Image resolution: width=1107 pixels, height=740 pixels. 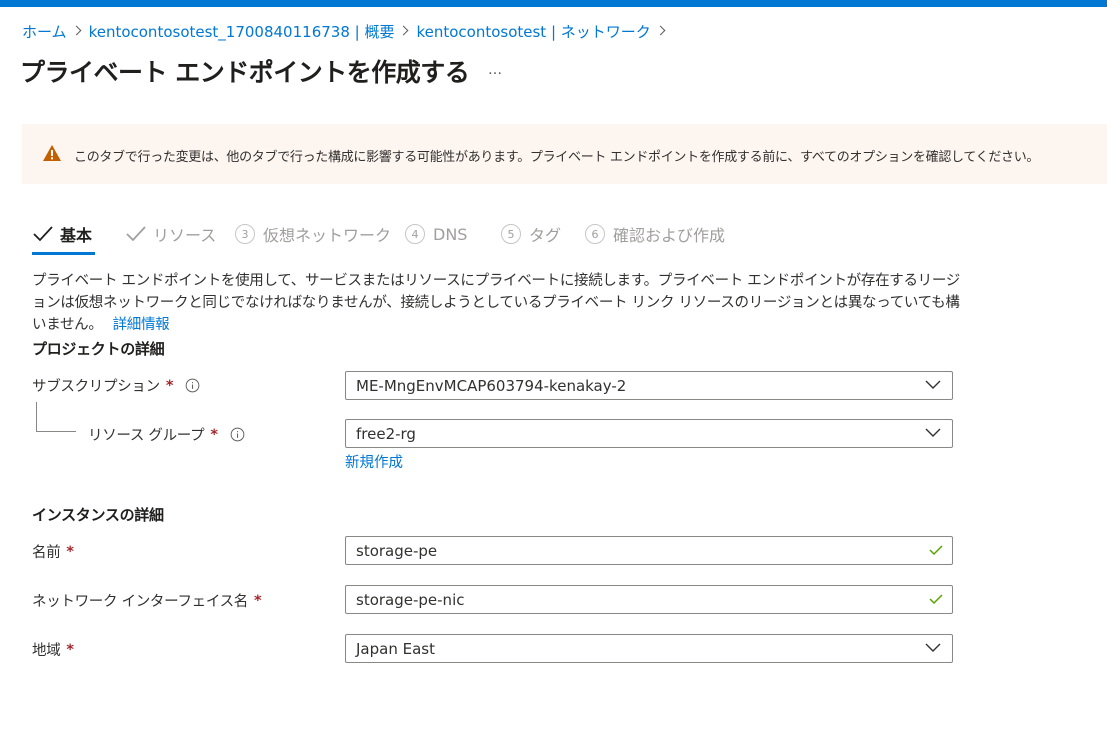 What do you see at coordinates (98, 349) in the screenshot?
I see `project-details-heading: プロジェクトの詳細` at bounding box center [98, 349].